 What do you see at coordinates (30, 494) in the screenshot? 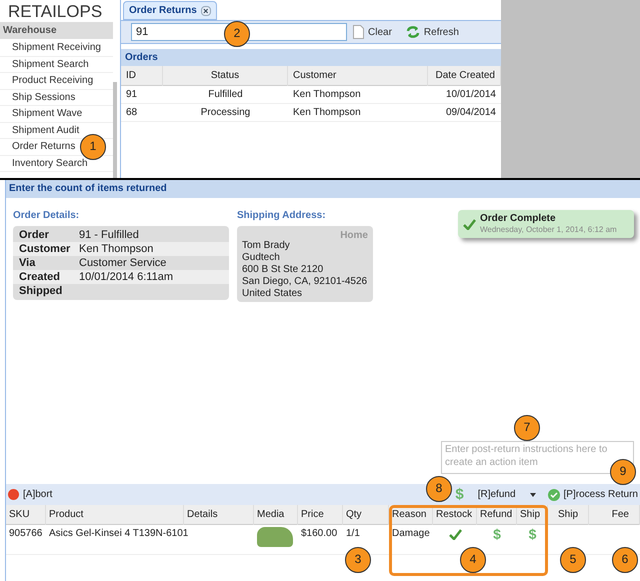
I see `abort-button: [A]bort` at bounding box center [30, 494].